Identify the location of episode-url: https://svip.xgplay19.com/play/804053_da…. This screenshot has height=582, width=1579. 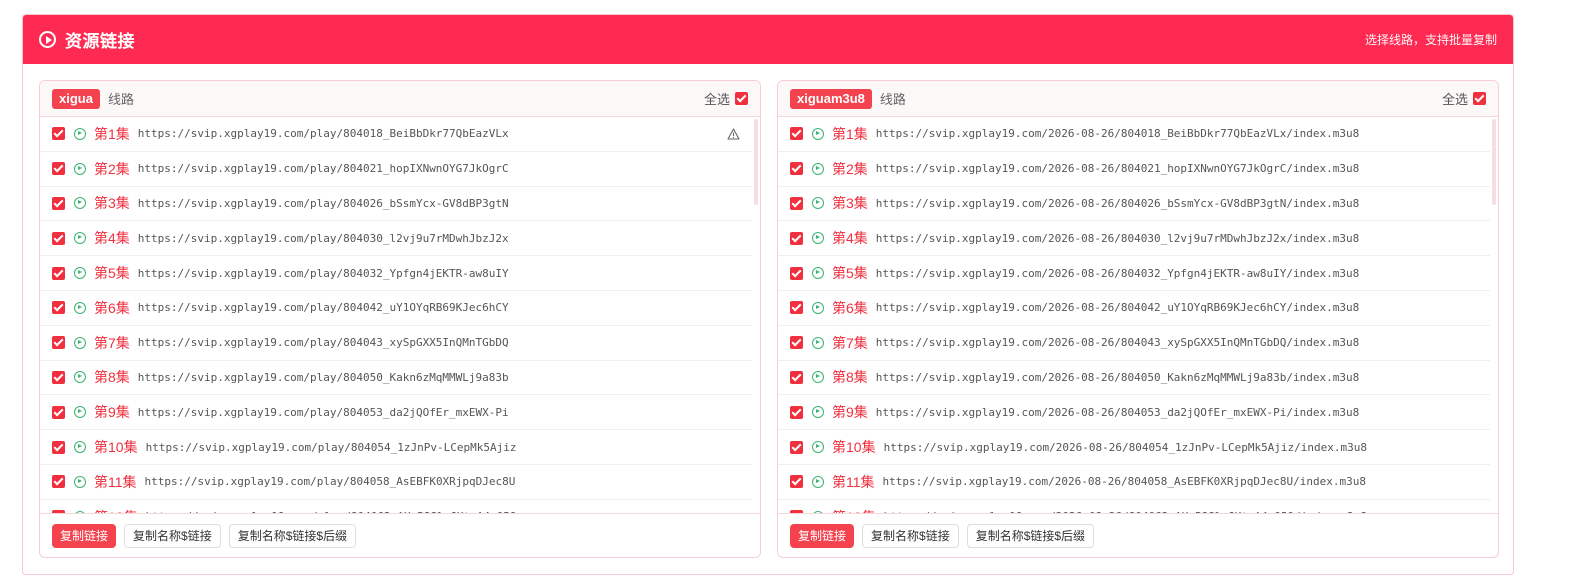
(323, 412).